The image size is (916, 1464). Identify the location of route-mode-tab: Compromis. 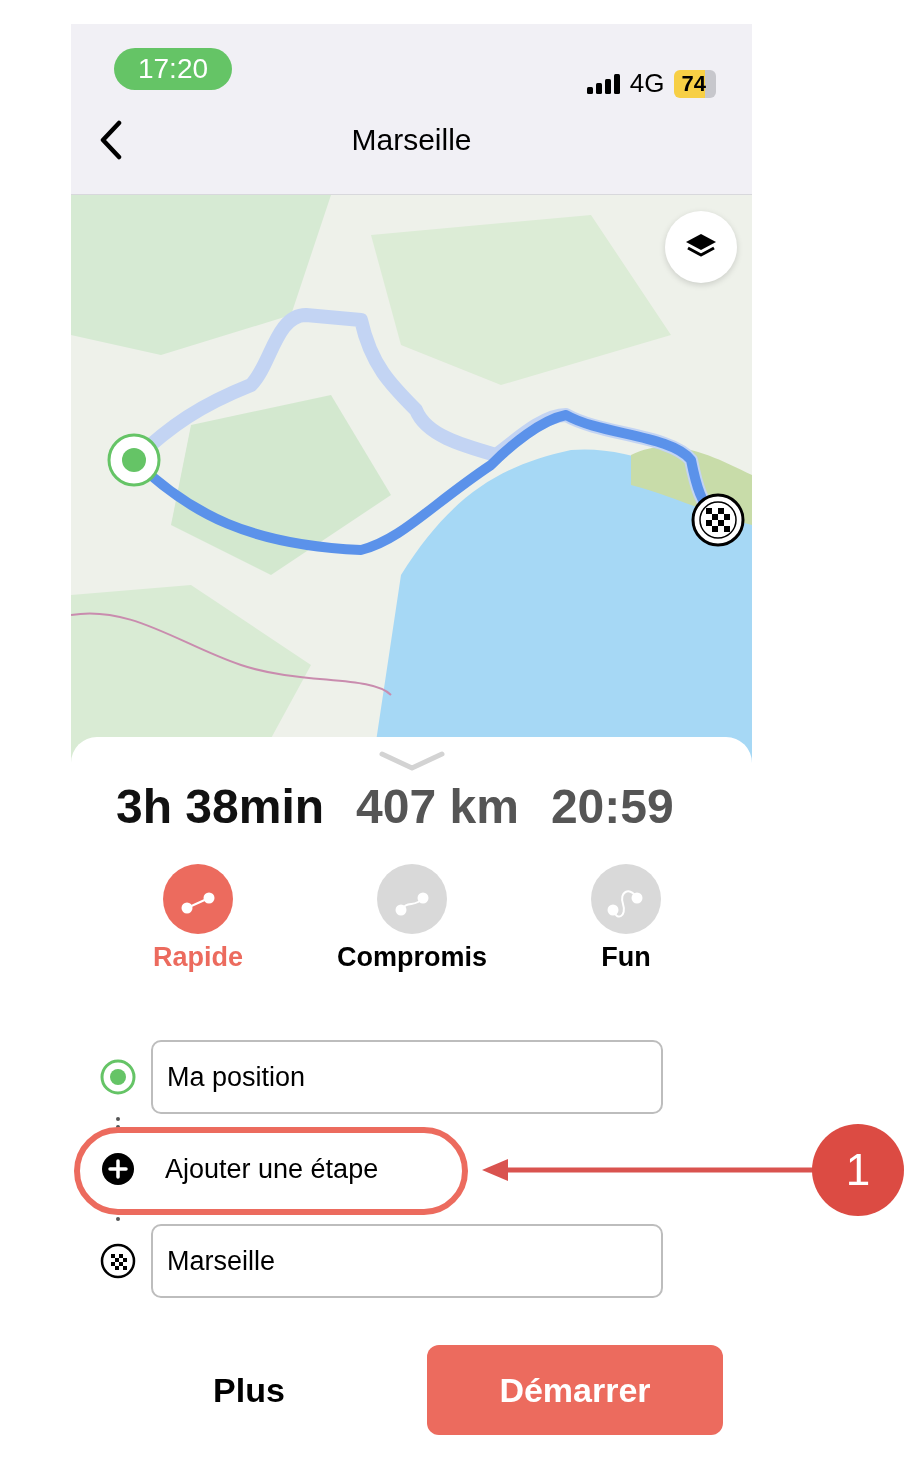
(412, 918).